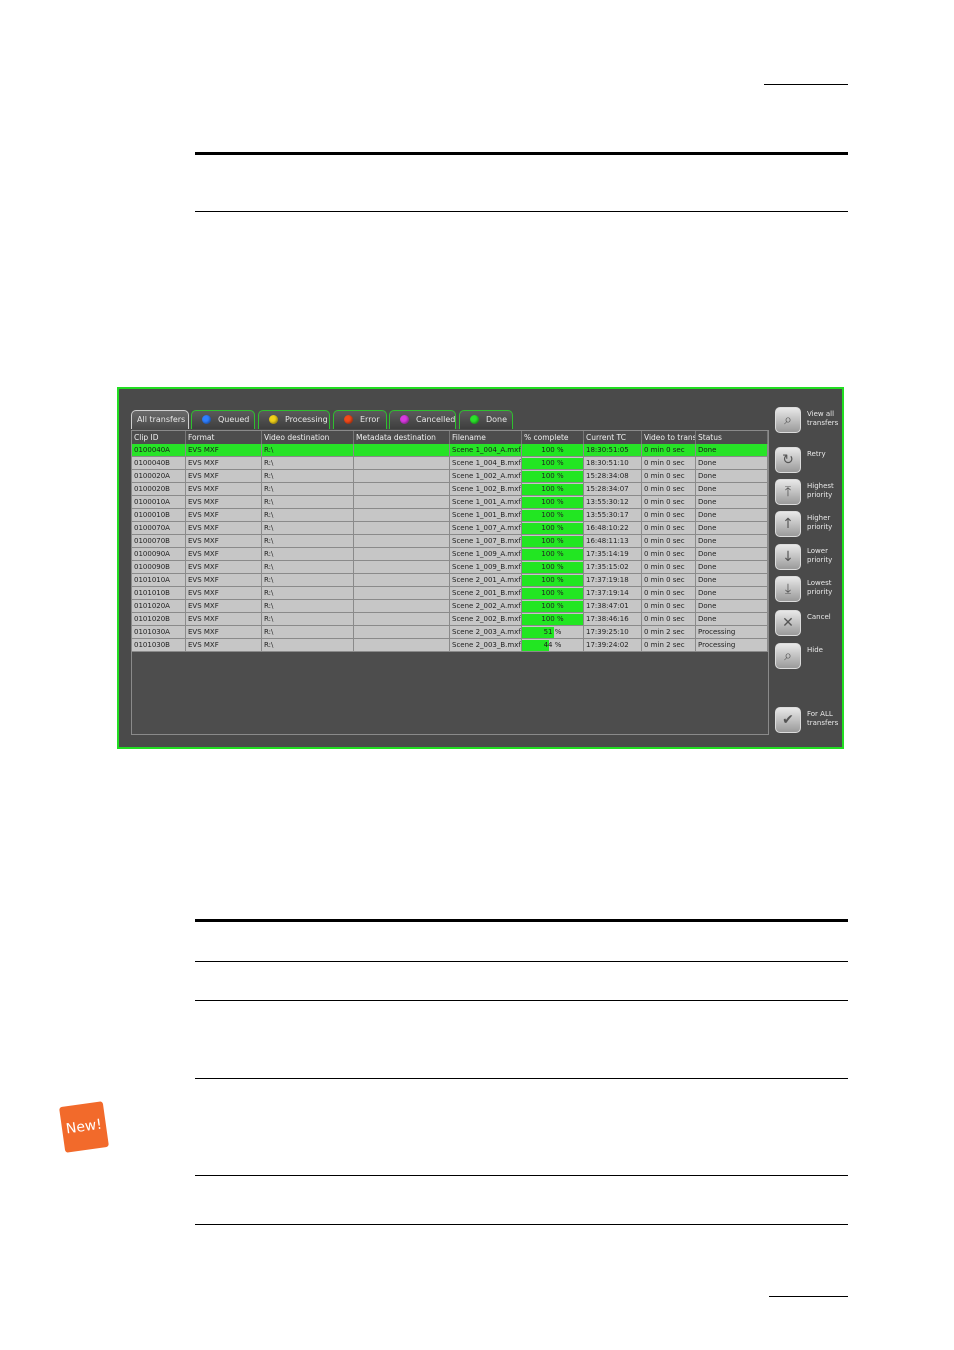 Image resolution: width=954 pixels, height=1350 pixels. Describe the element at coordinates (788, 656) in the screenshot. I see `hide-icon: ⌕` at that location.